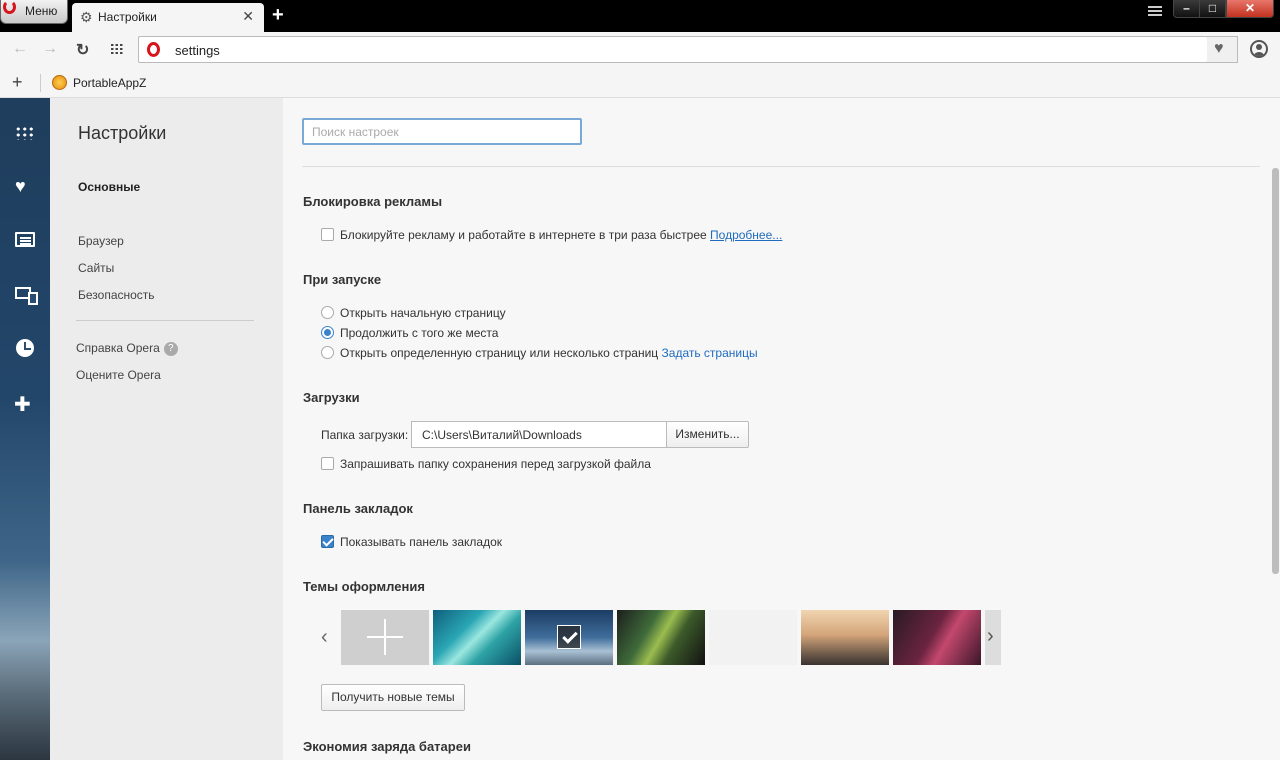  What do you see at coordinates (41, 11) in the screenshot?
I see `menu-label: Меню` at bounding box center [41, 11].